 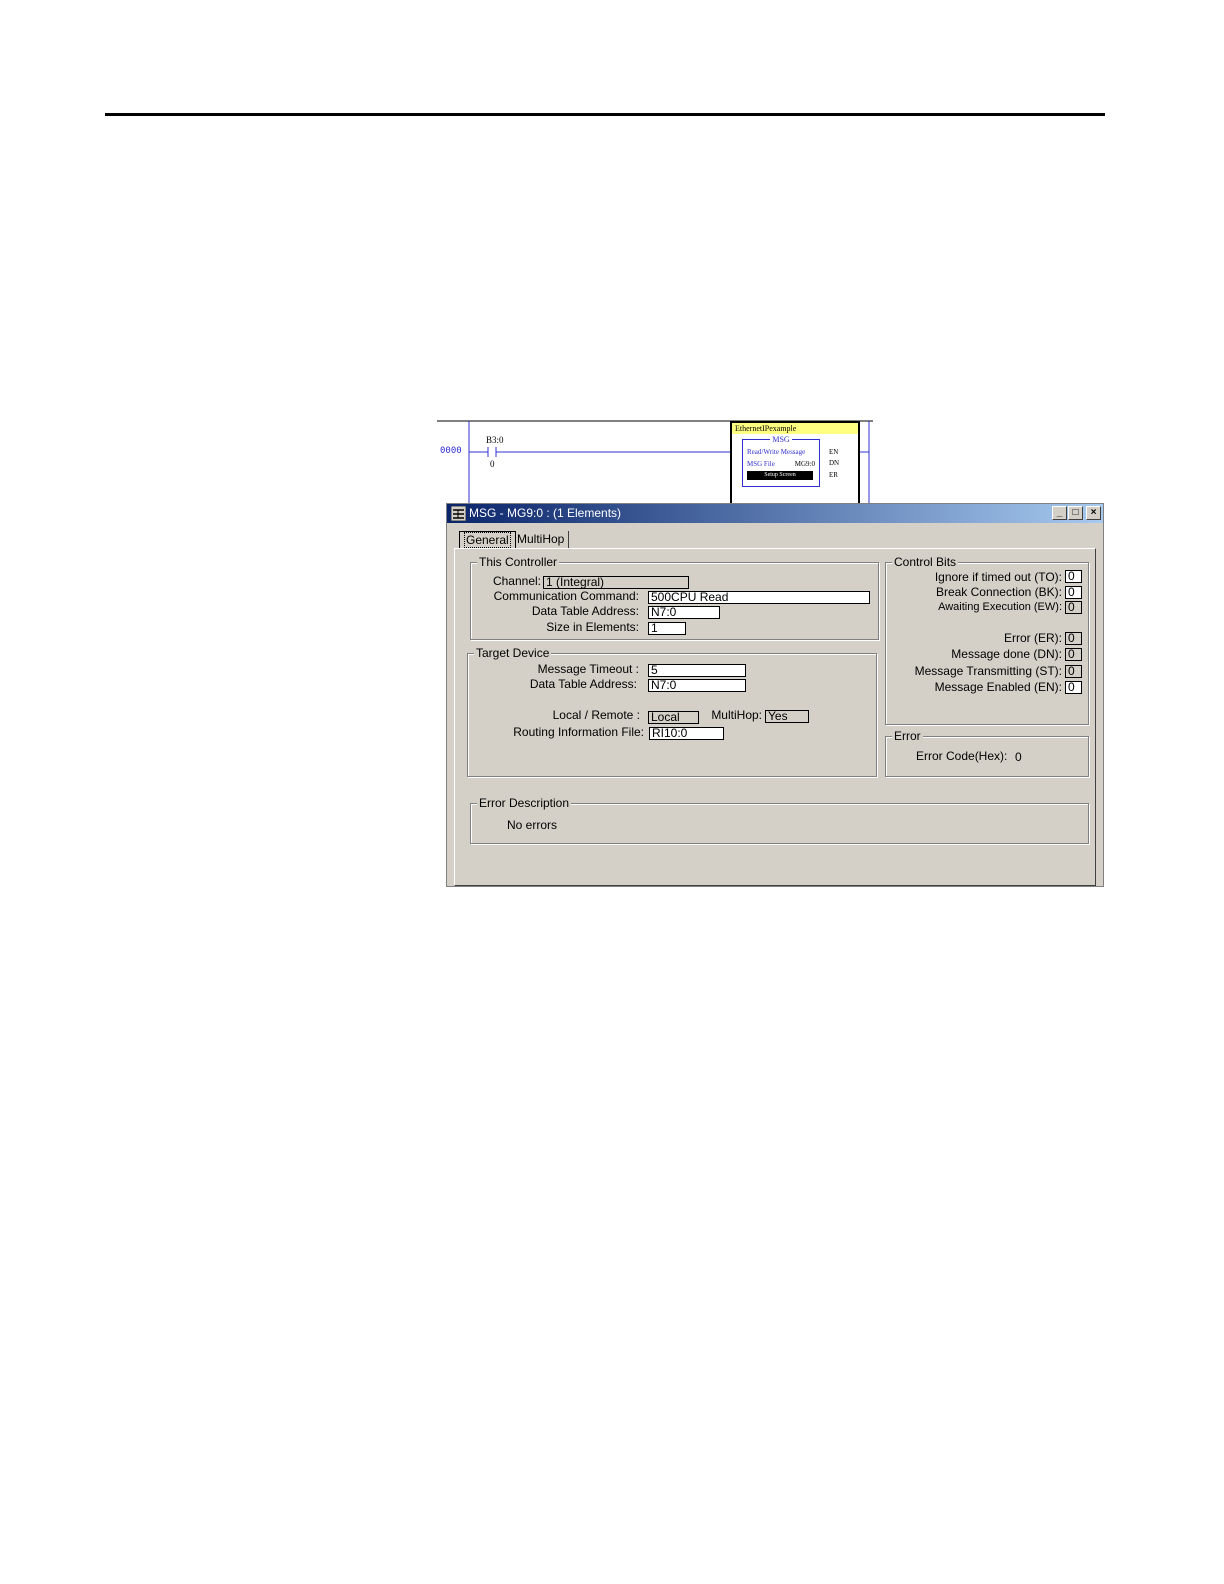 I want to click on error-description-title: Error Description, so click(x=524, y=803).